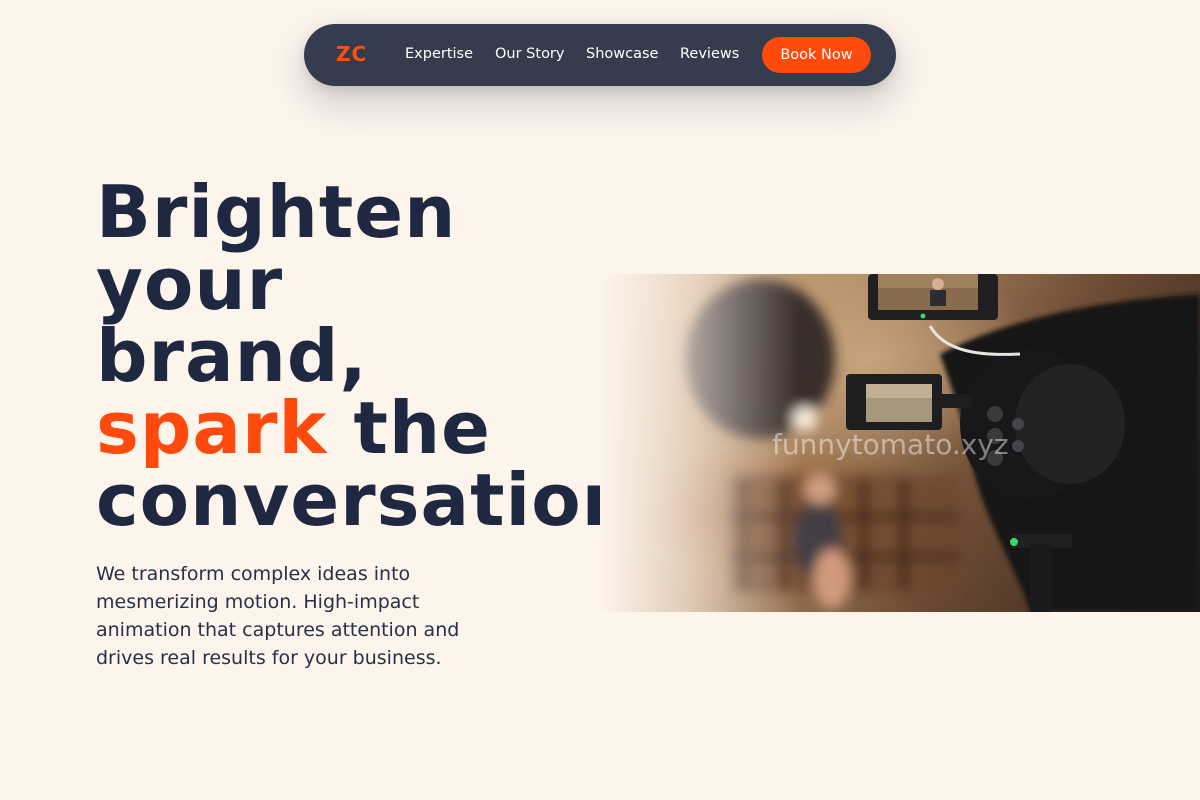 The height and width of the screenshot is (800, 1200). What do you see at coordinates (351, 54) in the screenshot?
I see `brand-logo: ZC` at bounding box center [351, 54].